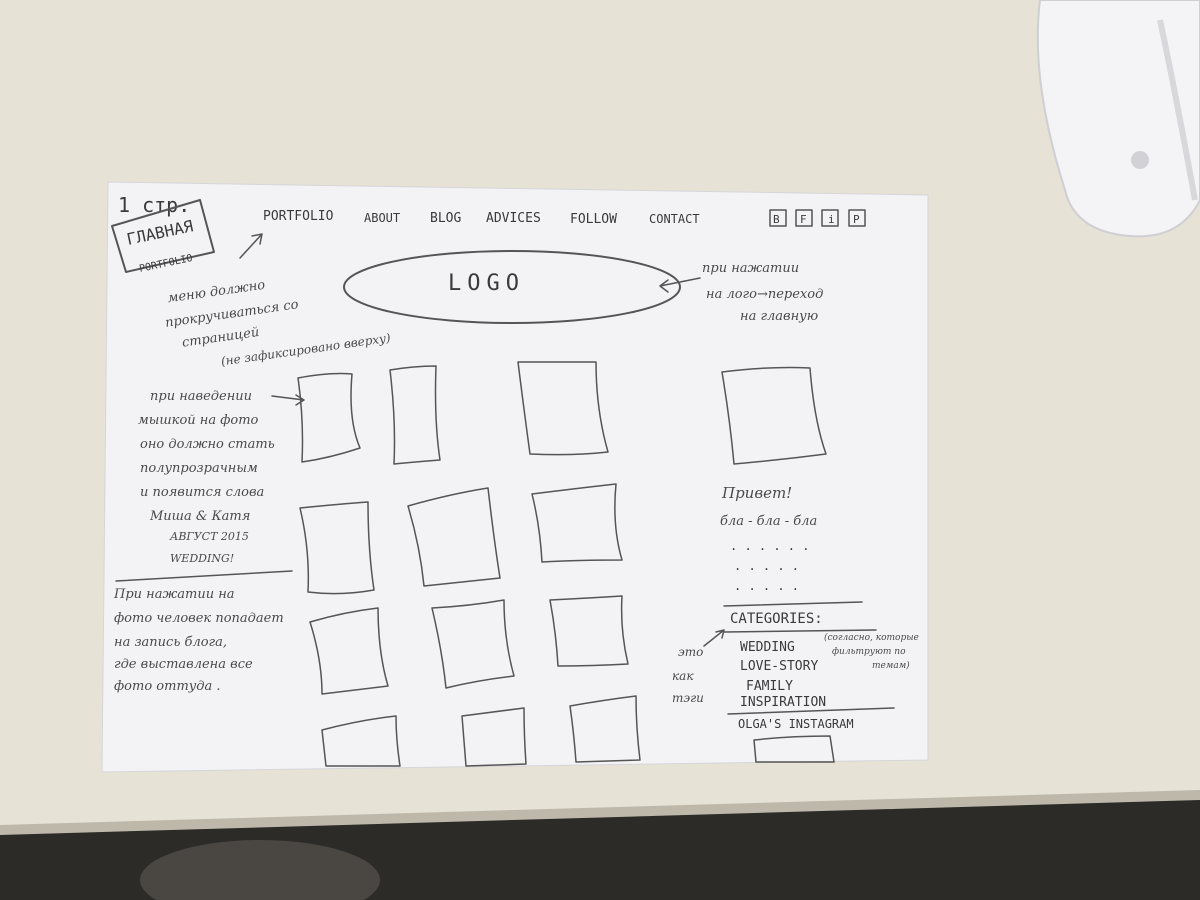  What do you see at coordinates (593, 219) in the screenshot?
I see `nav-item-follow: FOLLOW` at bounding box center [593, 219].